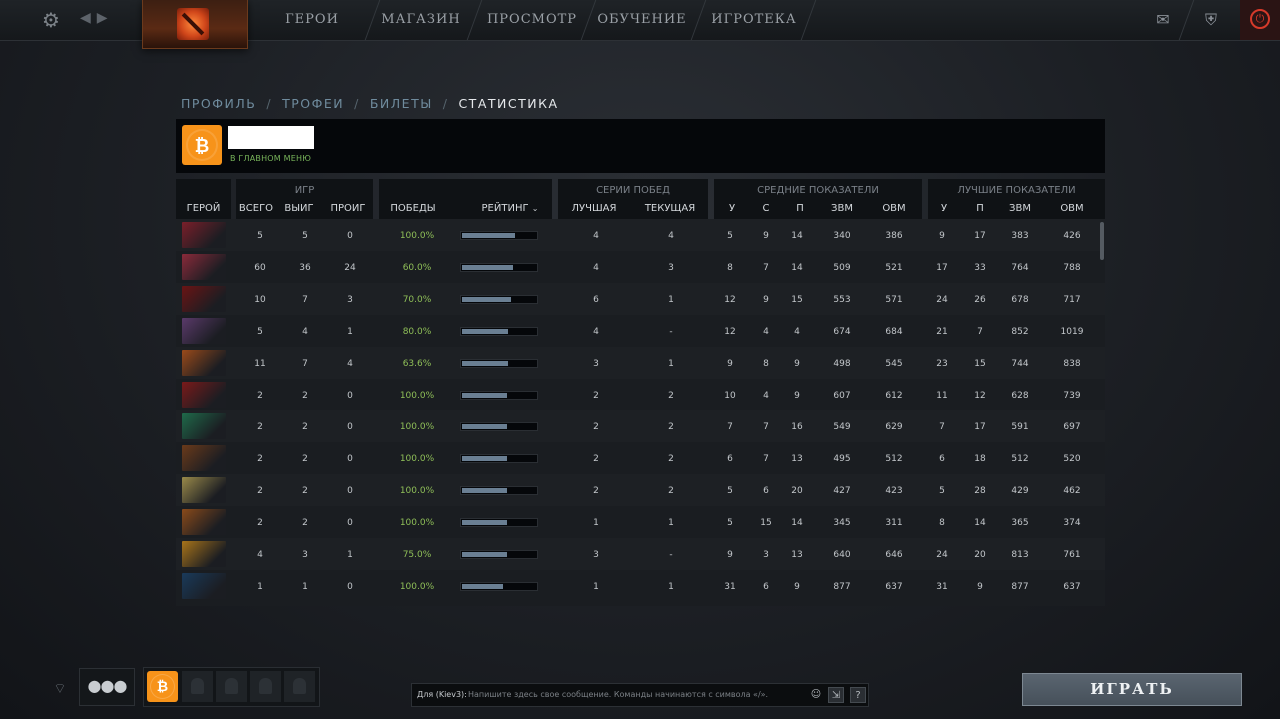 The height and width of the screenshot is (719, 1280). Describe the element at coordinates (1163, 20) in the screenshot. I see `mail-icon: ✉` at that location.